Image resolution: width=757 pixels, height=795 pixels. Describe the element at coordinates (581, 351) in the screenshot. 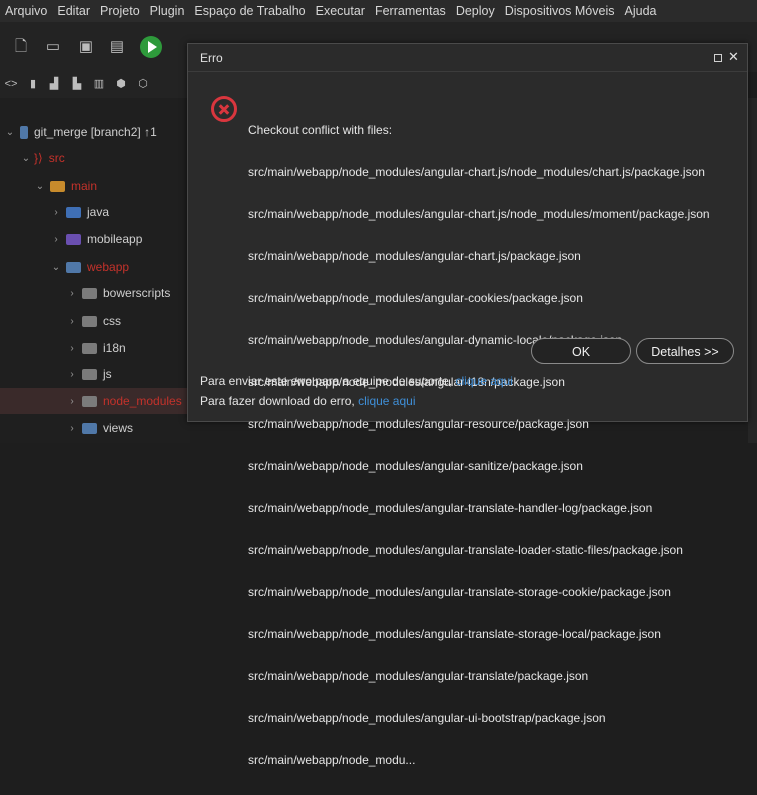

I see `ok-button: OK` at that location.